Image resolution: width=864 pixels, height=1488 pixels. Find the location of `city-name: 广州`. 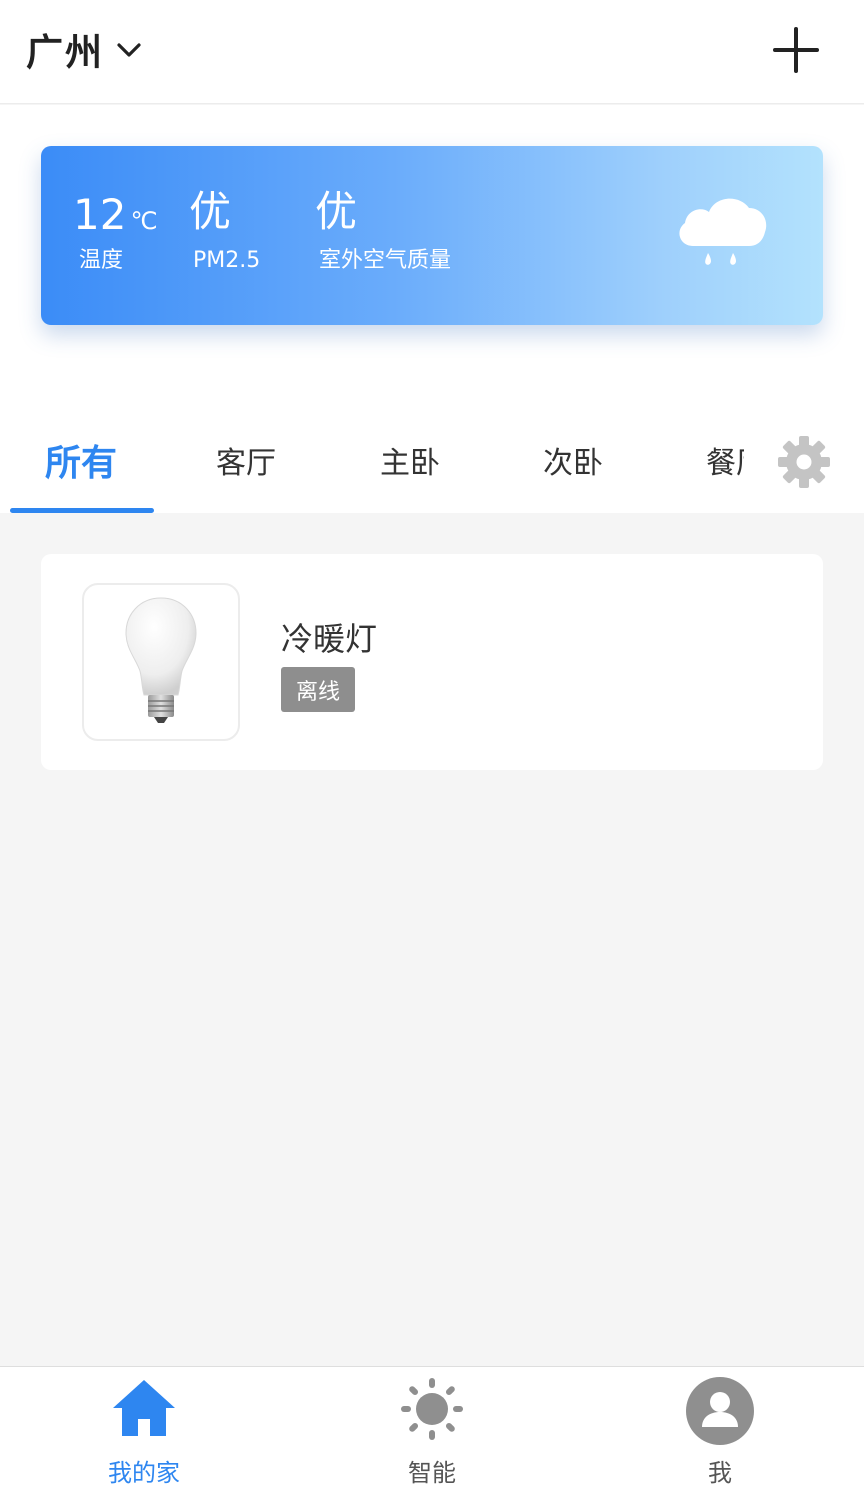

city-name: 广州 is located at coordinates (65, 52).